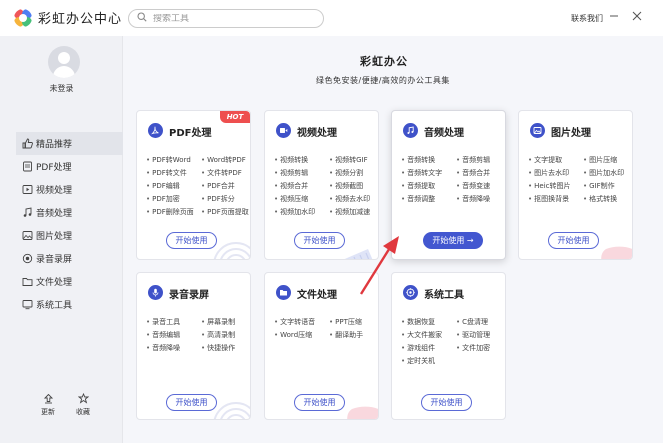  What do you see at coordinates (23, 17) in the screenshot?
I see `rainbow-logo-icon` at bounding box center [23, 17].